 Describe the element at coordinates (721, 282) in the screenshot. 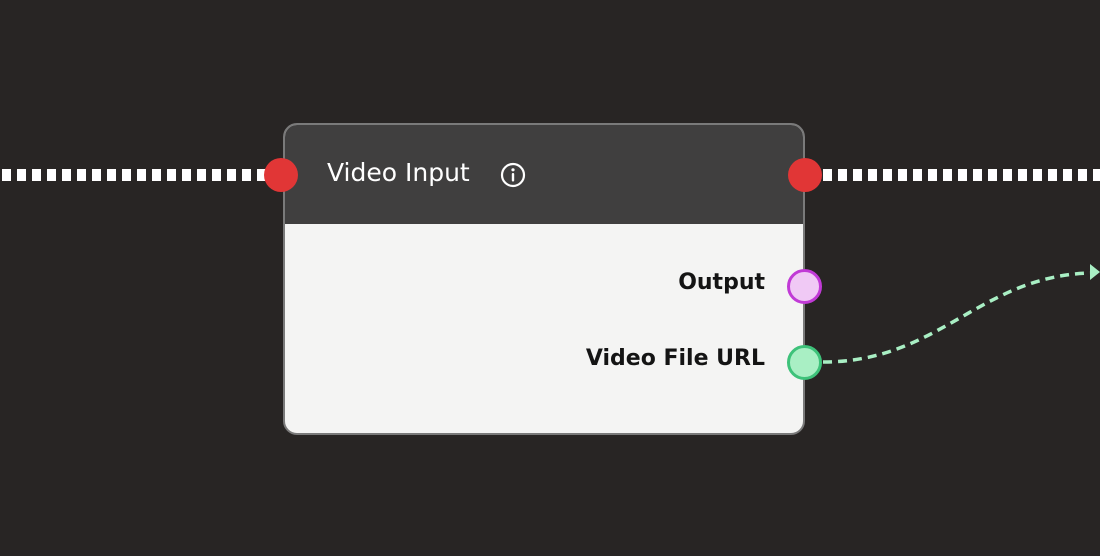

I see `output-port-label: Output` at that location.